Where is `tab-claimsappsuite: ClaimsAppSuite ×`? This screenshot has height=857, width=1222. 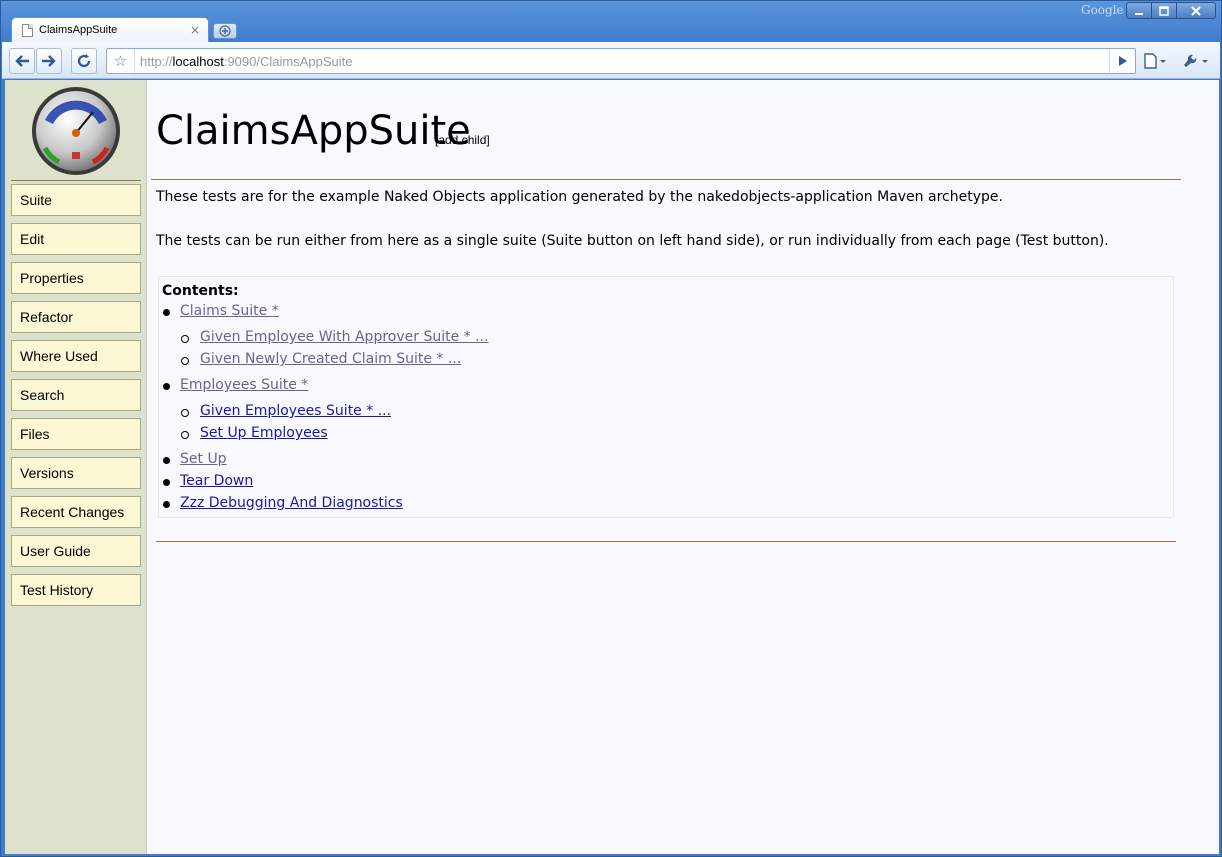 tab-claimsappsuite: ClaimsAppSuite × is located at coordinates (110, 29).